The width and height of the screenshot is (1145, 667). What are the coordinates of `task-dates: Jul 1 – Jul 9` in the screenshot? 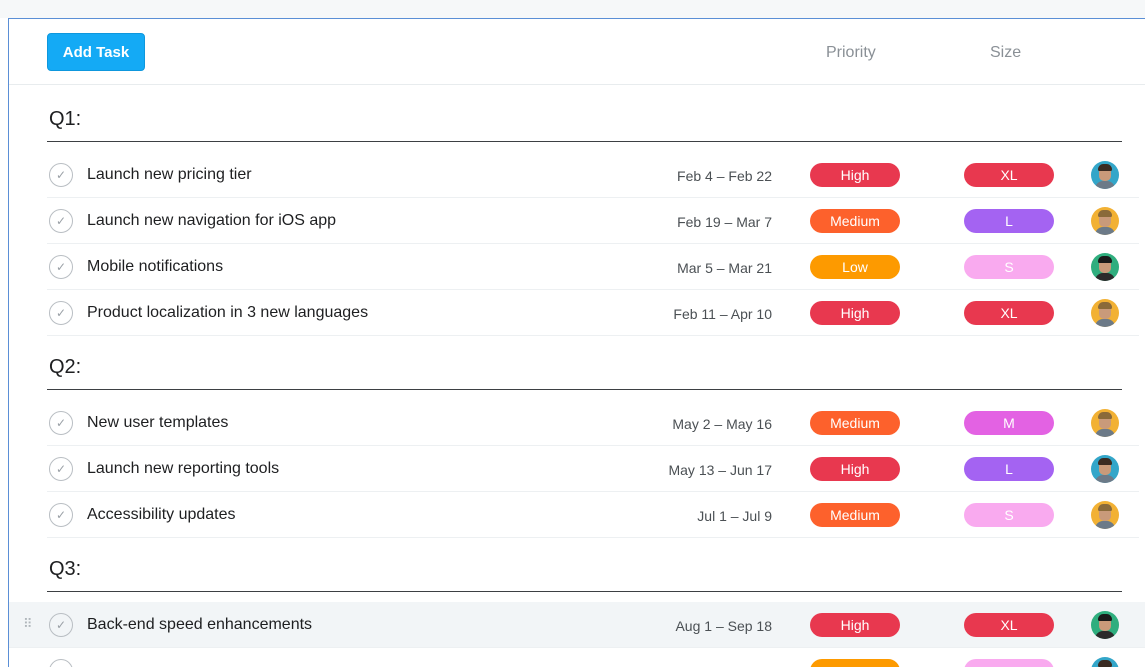 It's located at (702, 516).